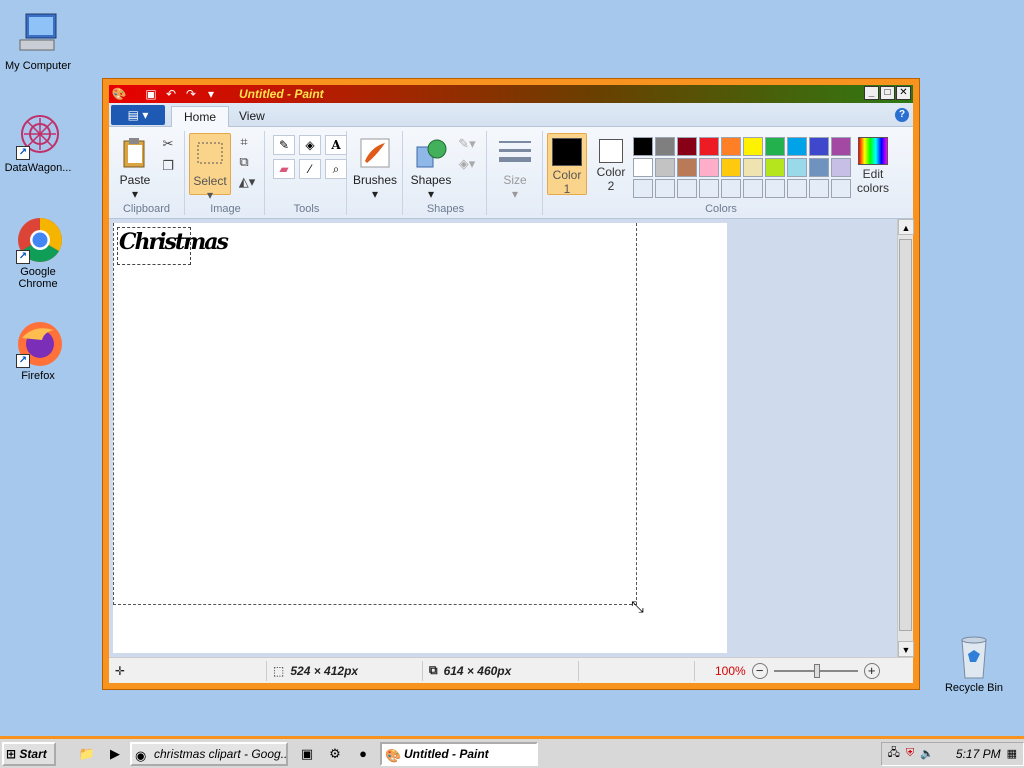 The image size is (1024, 768). What do you see at coordinates (873, 164) in the screenshot?
I see `edit-colors-button: Edit colors` at bounding box center [873, 164].